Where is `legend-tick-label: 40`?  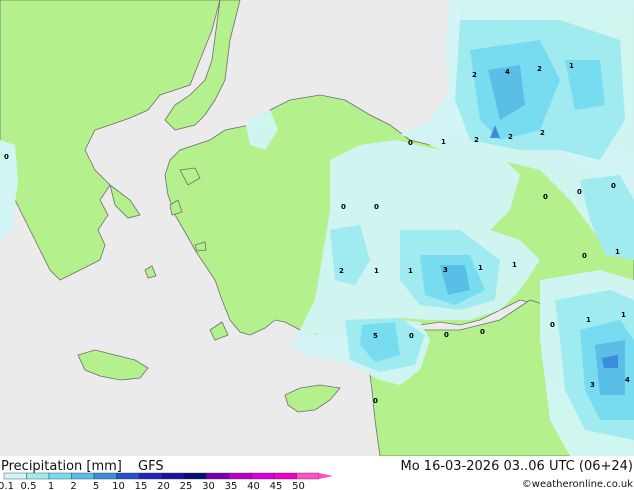
legend-tick-label: 40 is located at coordinates (253, 485).